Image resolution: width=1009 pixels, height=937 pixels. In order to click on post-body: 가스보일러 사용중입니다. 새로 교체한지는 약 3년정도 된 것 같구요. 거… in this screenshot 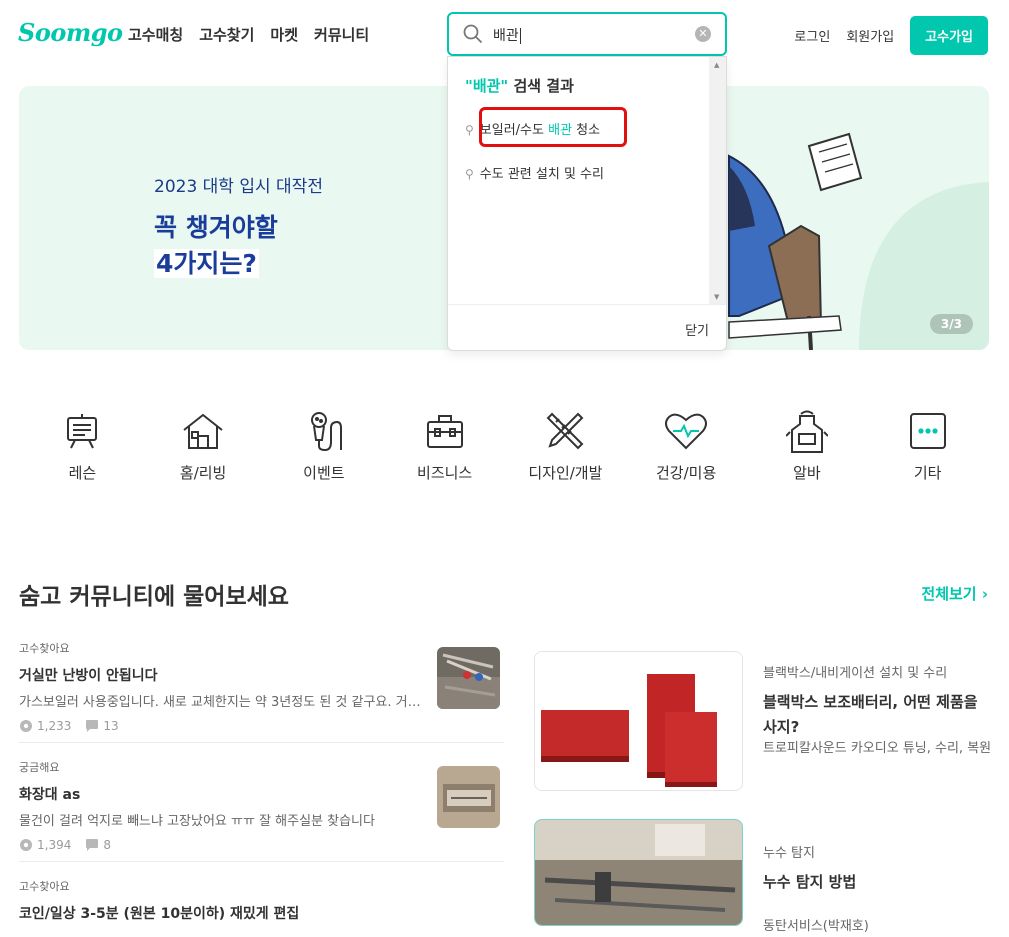, I will do `click(224, 702)`.